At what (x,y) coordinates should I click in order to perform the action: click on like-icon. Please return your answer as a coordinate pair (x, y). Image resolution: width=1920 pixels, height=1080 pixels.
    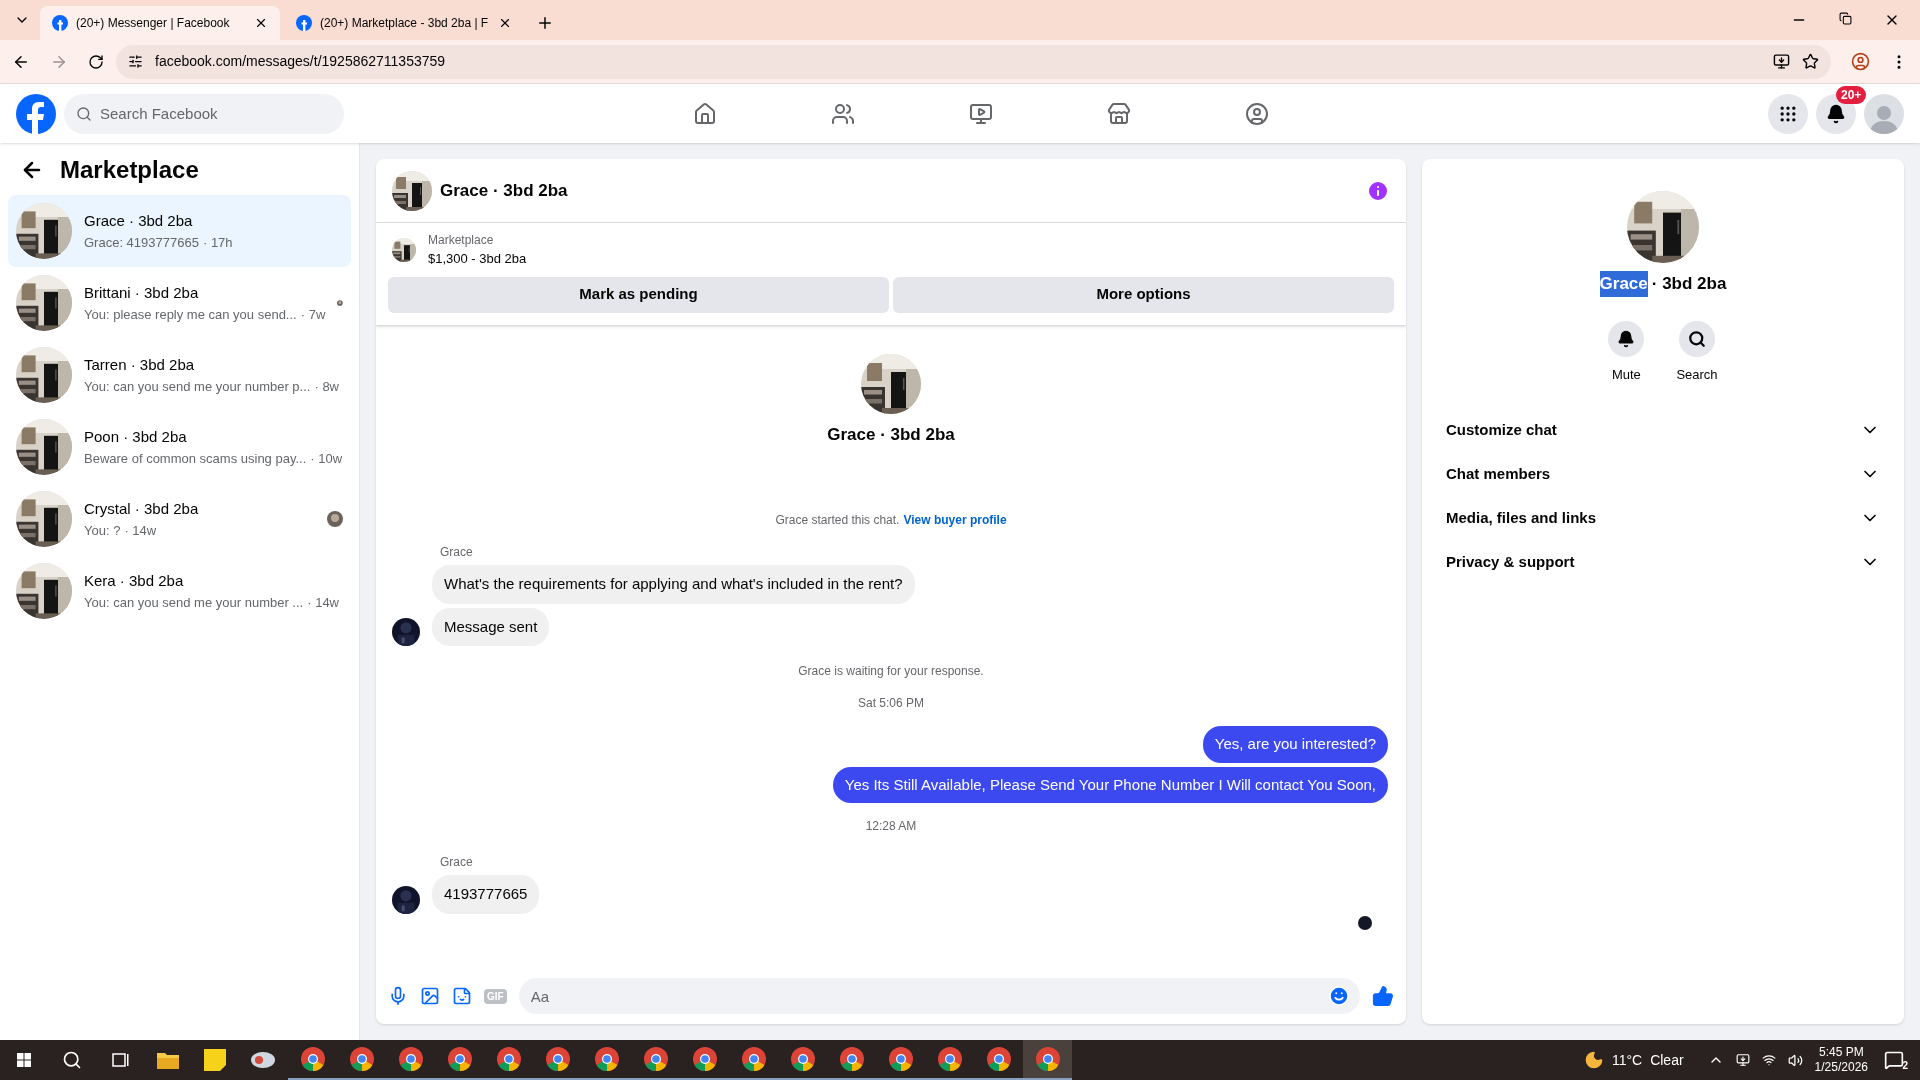
    Looking at the image, I should click on (1383, 996).